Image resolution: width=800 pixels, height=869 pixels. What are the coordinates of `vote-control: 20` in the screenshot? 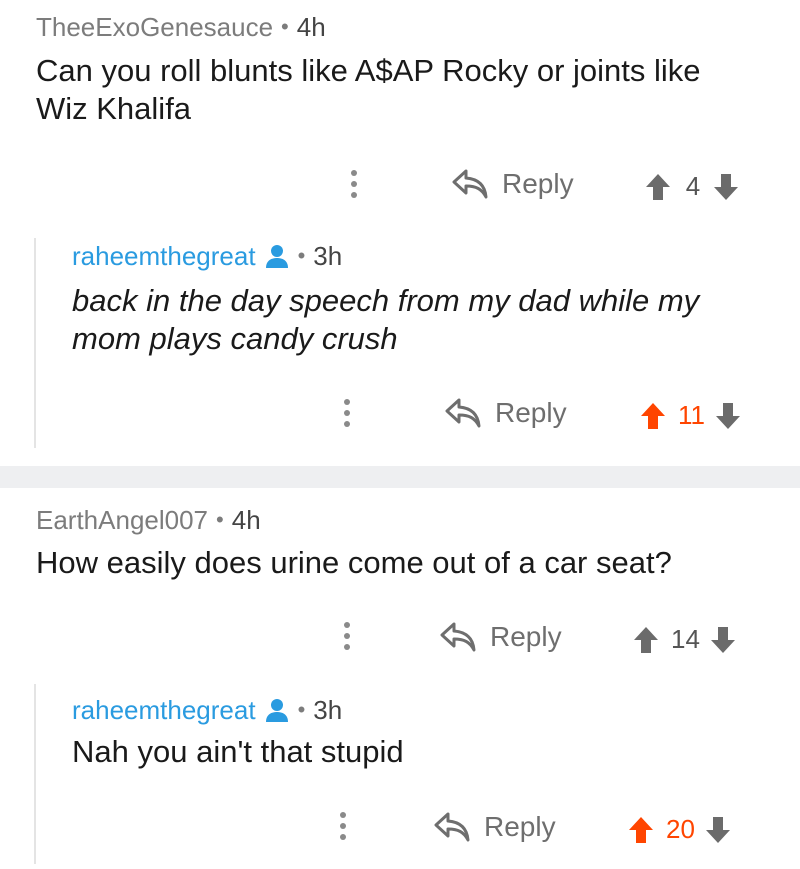 It's located at (679, 829).